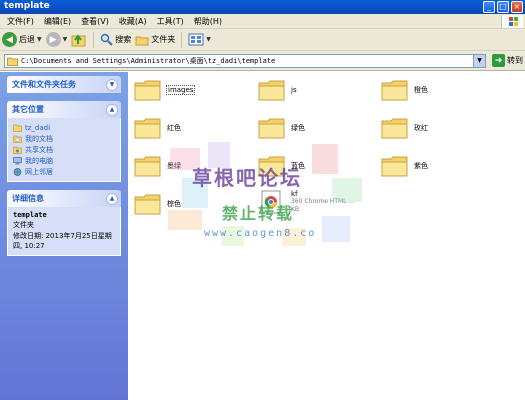 The height and width of the screenshot is (400, 525). I want to click on minimize-button: _, so click(489, 7).